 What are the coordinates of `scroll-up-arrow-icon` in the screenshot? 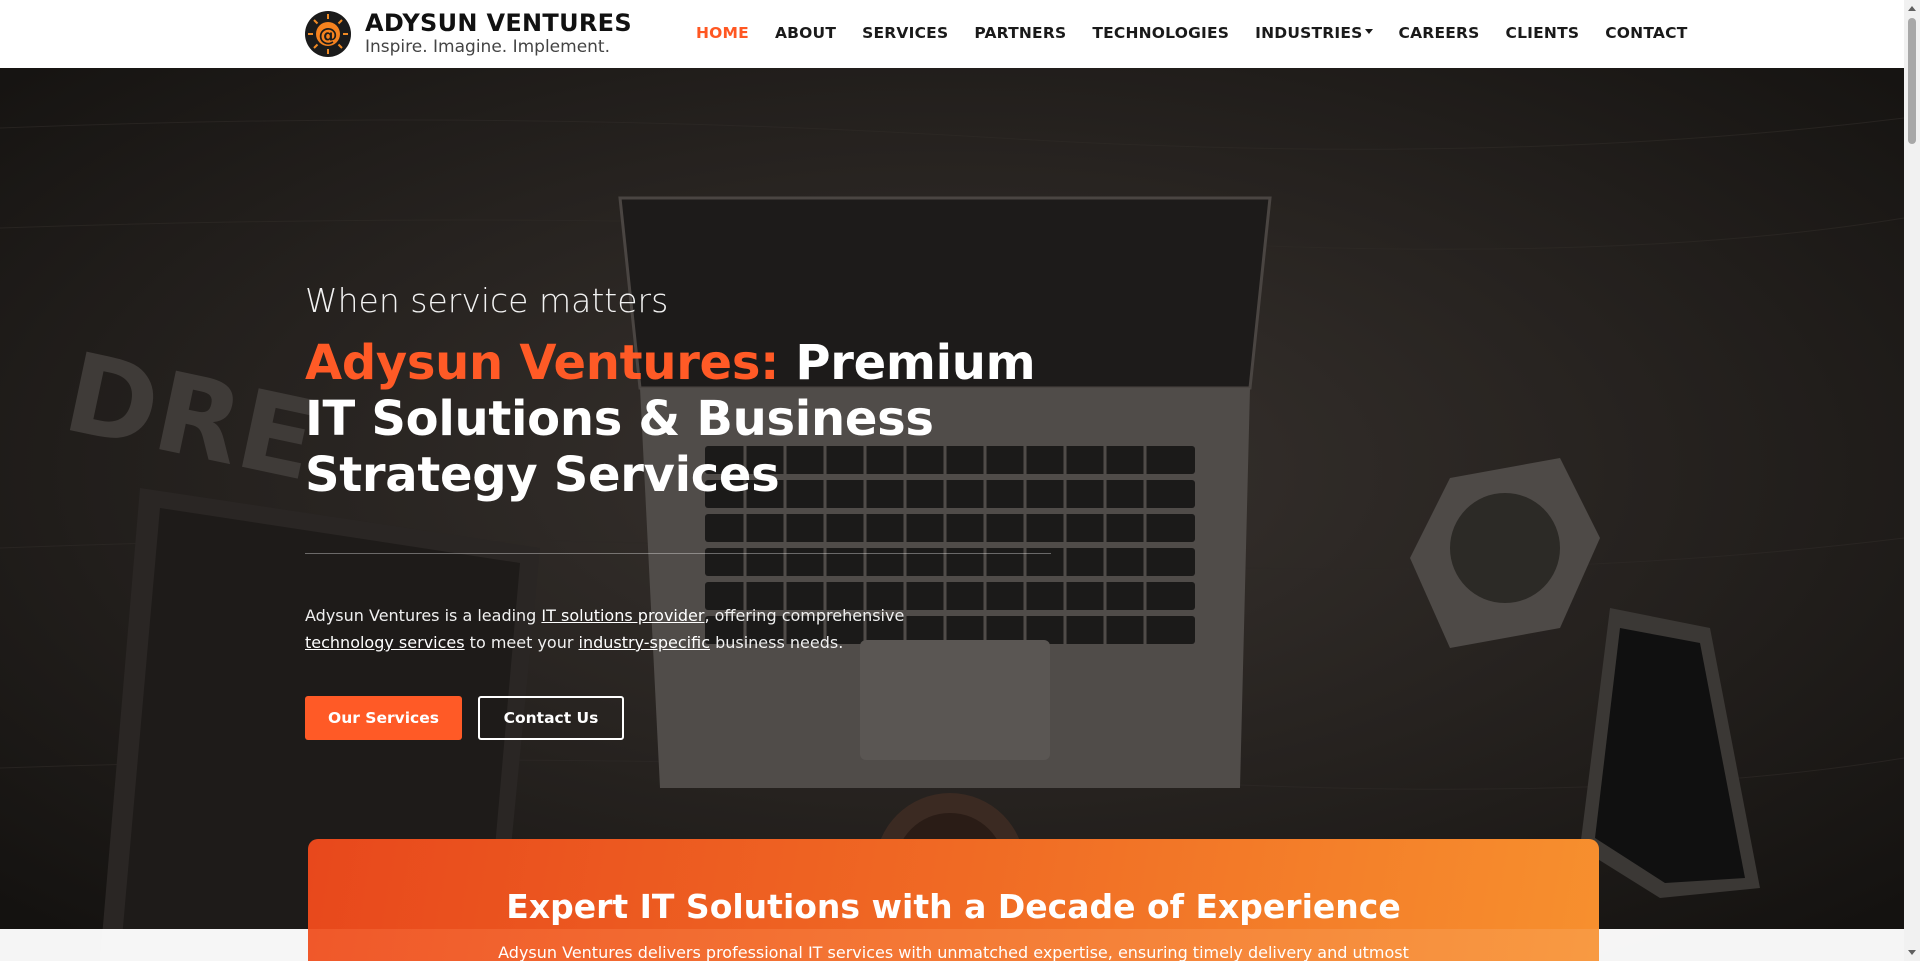 It's located at (1912, 8).